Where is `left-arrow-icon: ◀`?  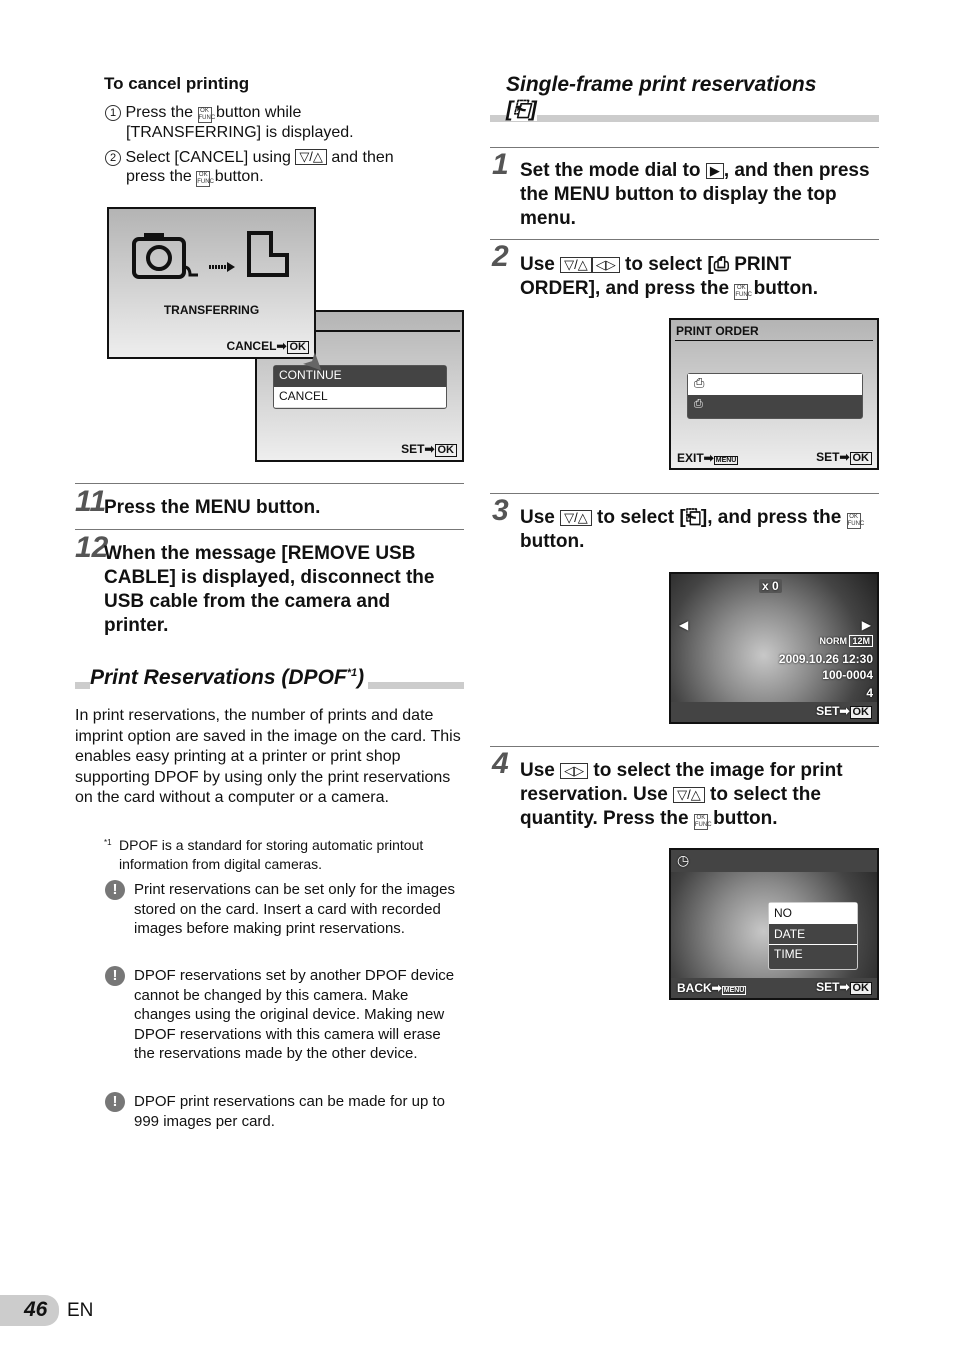 left-arrow-icon: ◀ is located at coordinates (683, 625).